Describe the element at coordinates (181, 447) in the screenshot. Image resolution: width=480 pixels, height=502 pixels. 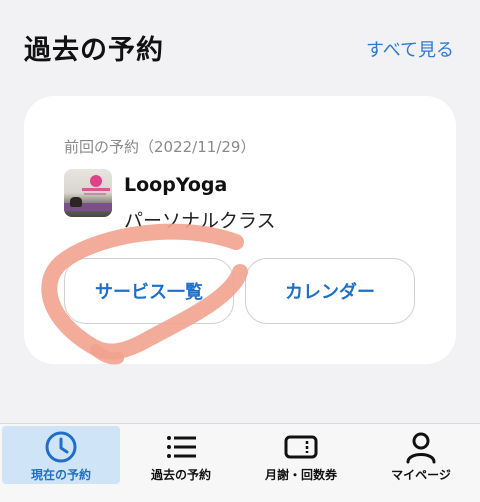
I see `list-icon` at that location.